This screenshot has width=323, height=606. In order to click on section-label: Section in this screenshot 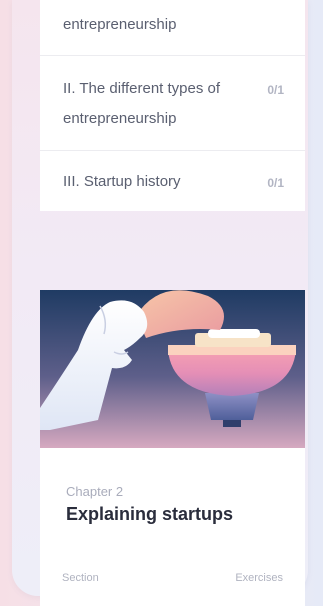, I will do `click(80, 578)`.